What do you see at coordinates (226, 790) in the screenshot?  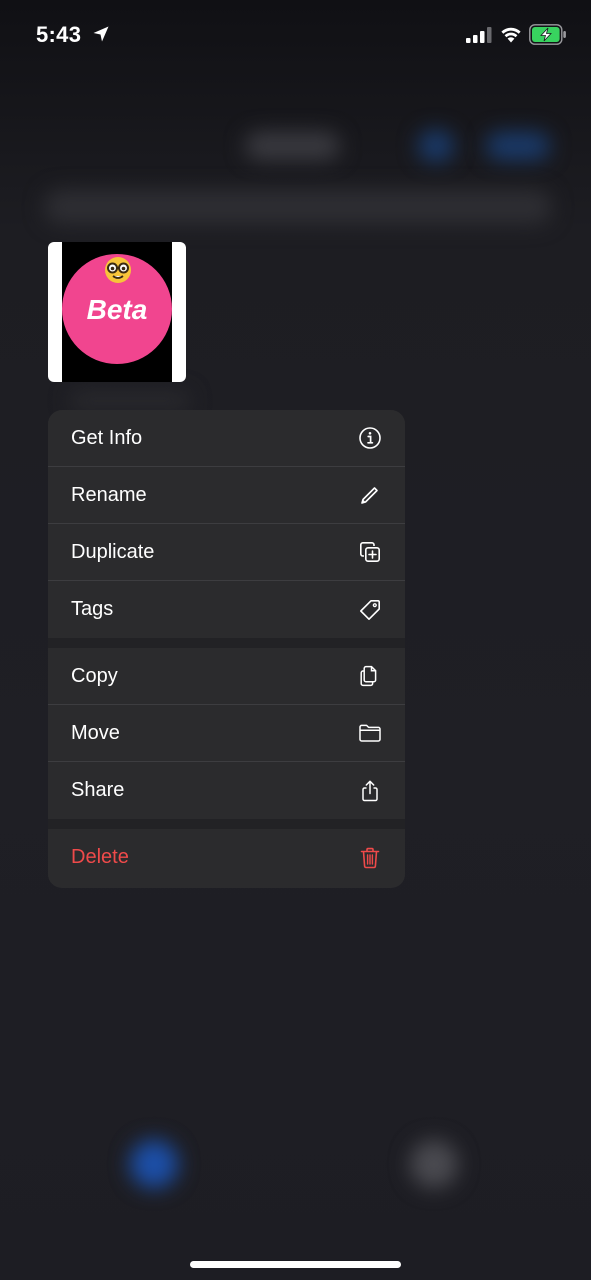 I see `menu-item-share: Share` at bounding box center [226, 790].